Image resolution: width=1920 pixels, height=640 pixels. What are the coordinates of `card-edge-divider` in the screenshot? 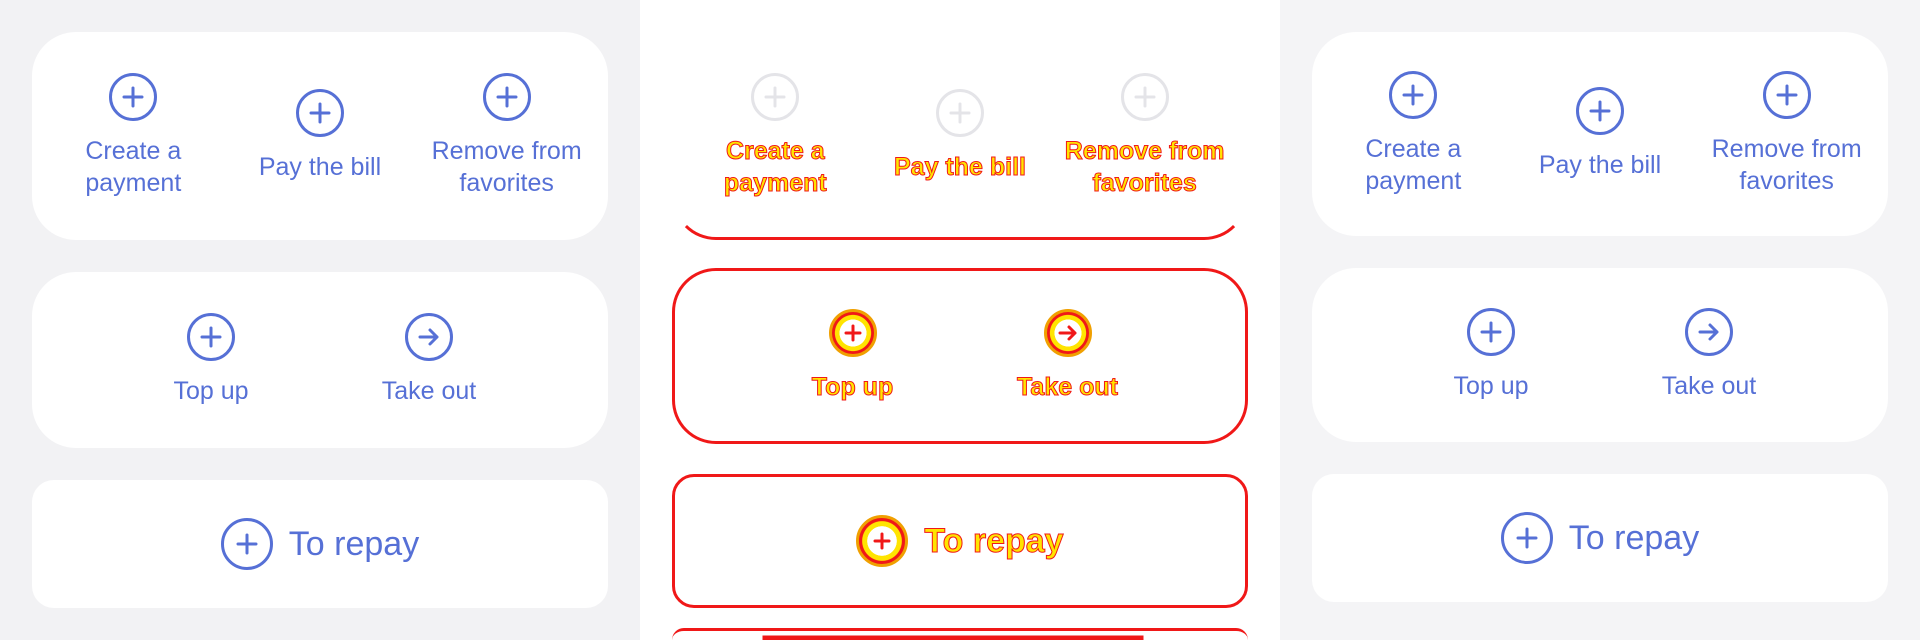 It's located at (960, 634).